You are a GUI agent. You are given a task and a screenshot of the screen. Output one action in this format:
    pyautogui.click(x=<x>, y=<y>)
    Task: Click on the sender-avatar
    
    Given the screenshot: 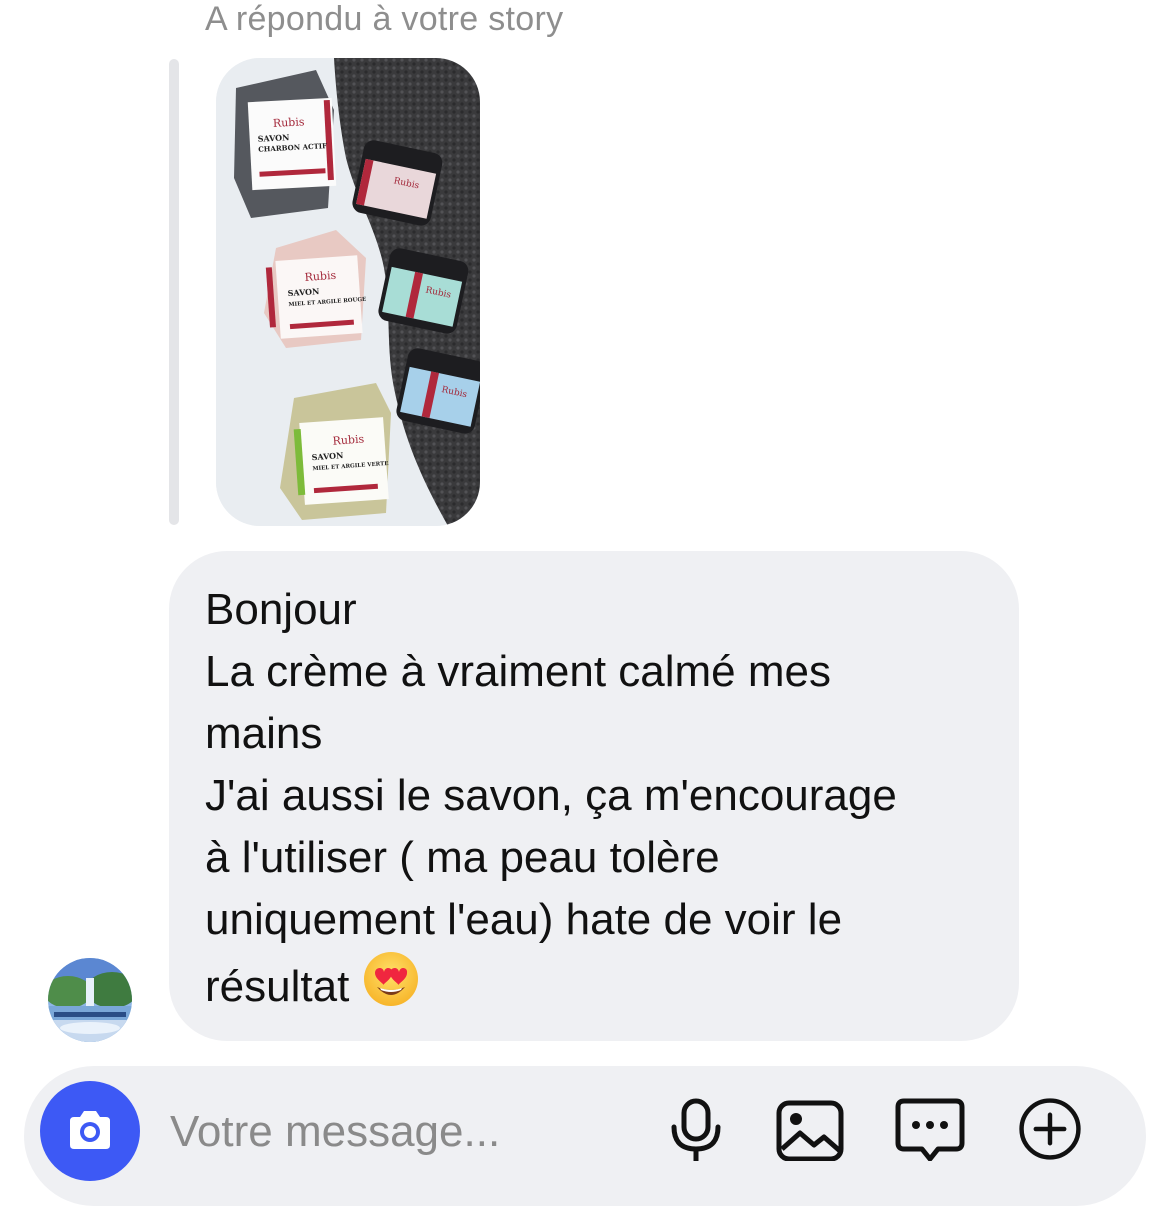 What is the action you would take?
    pyautogui.click(x=90, y=1000)
    